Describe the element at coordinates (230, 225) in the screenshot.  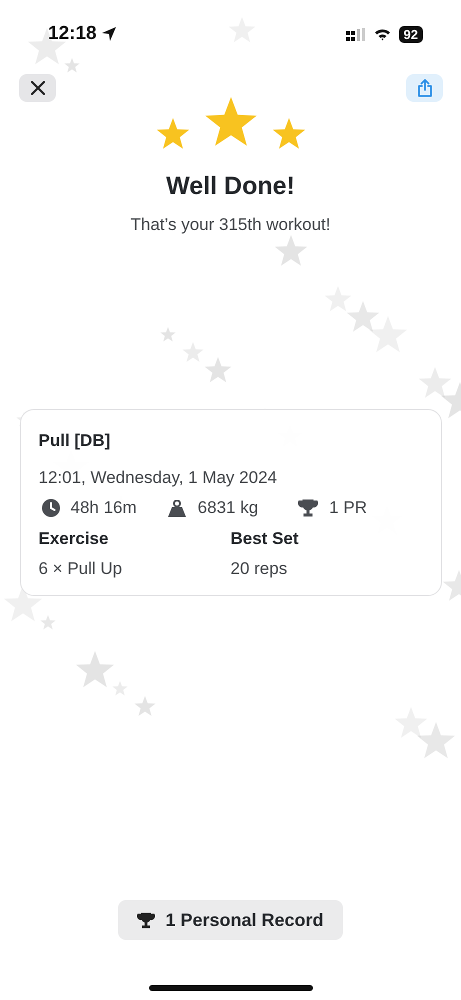
I see `subtitle: That’s your 315th workout!` at that location.